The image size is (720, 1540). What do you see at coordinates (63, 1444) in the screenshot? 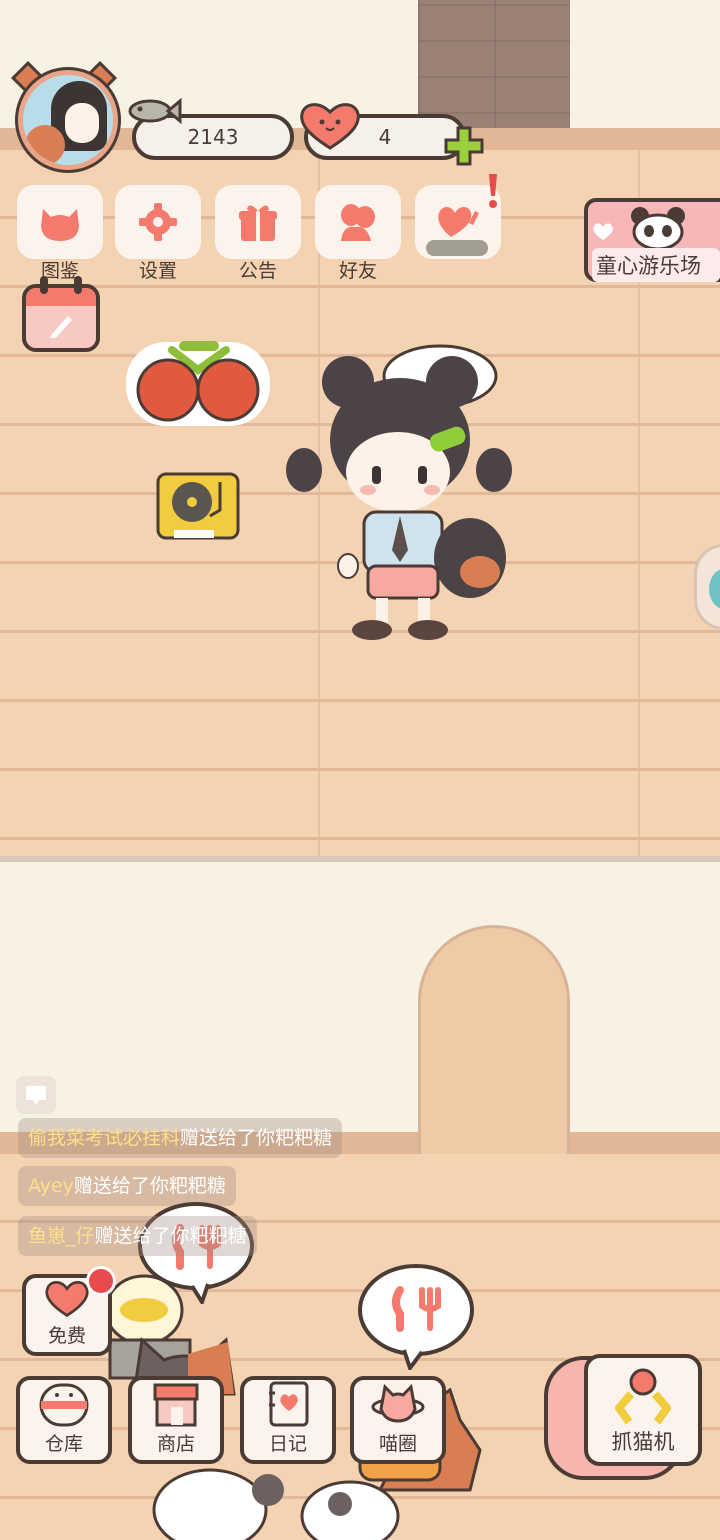
I see `bottom-menu-label: 仓库` at bounding box center [63, 1444].